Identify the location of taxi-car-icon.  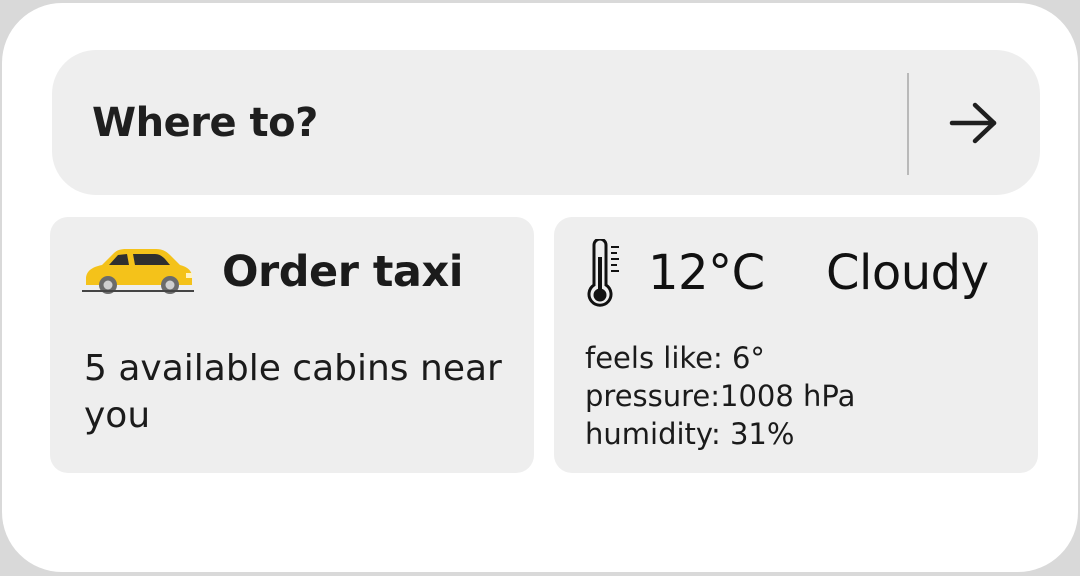
(138, 271).